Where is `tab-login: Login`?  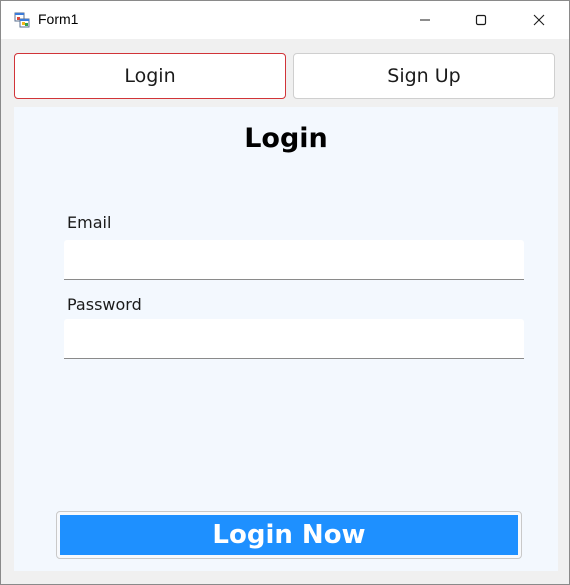
tab-login: Login is located at coordinates (150, 76).